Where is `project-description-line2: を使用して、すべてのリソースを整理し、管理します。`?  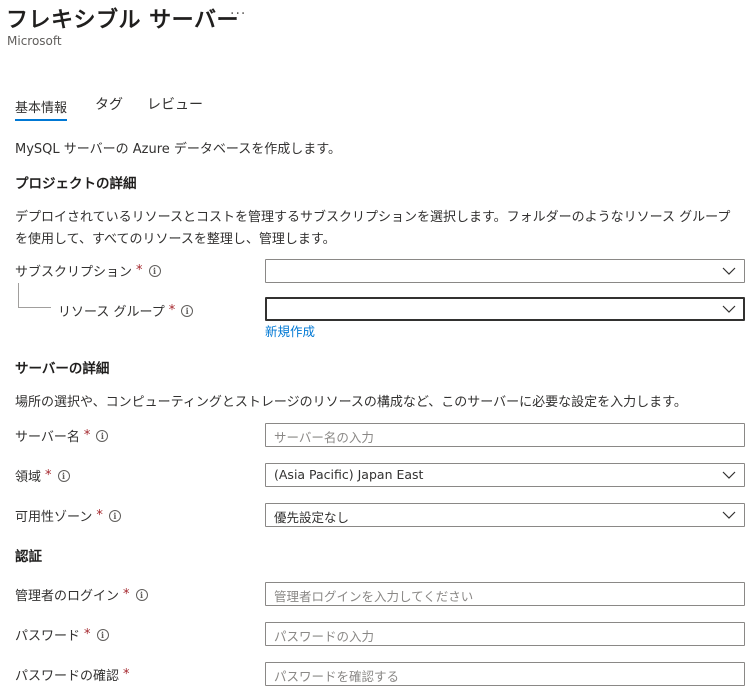
project-description-line2: を使用して、すべてのリソースを整理し、管理します。 is located at coordinates (175, 239).